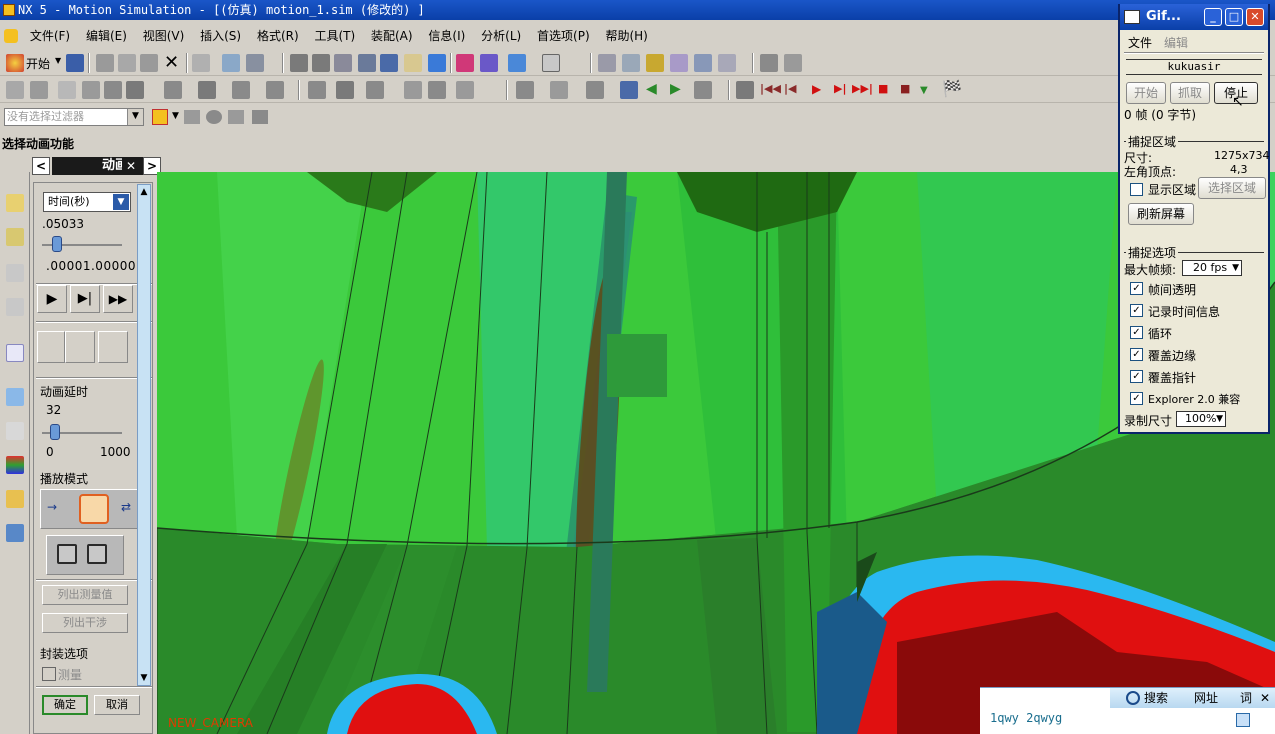  What do you see at coordinates (1161, 214) in the screenshot?
I see `refresh-screen-button: 刷新屏幕` at bounding box center [1161, 214].